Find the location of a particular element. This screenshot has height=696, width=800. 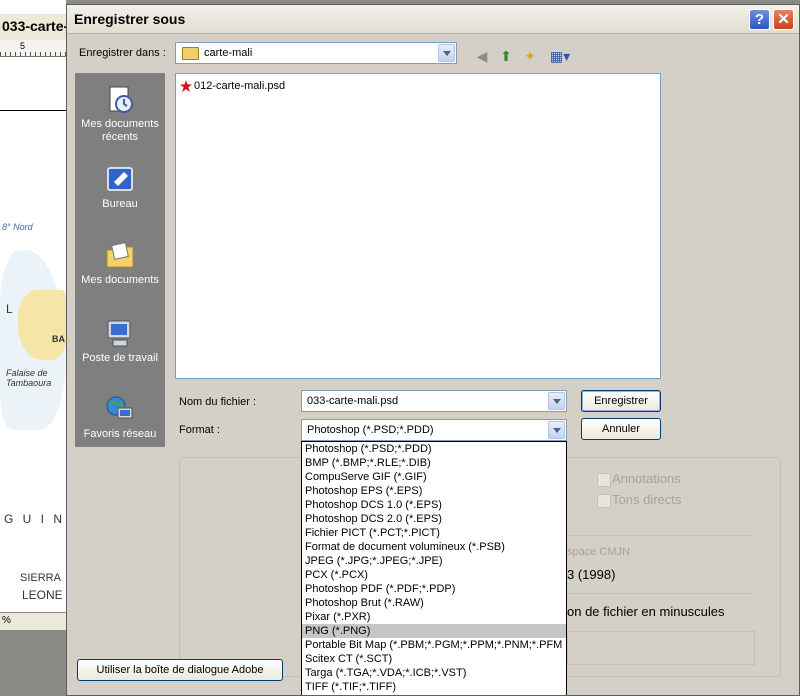

map-label: G U I N E is located at coordinates (35, 519).